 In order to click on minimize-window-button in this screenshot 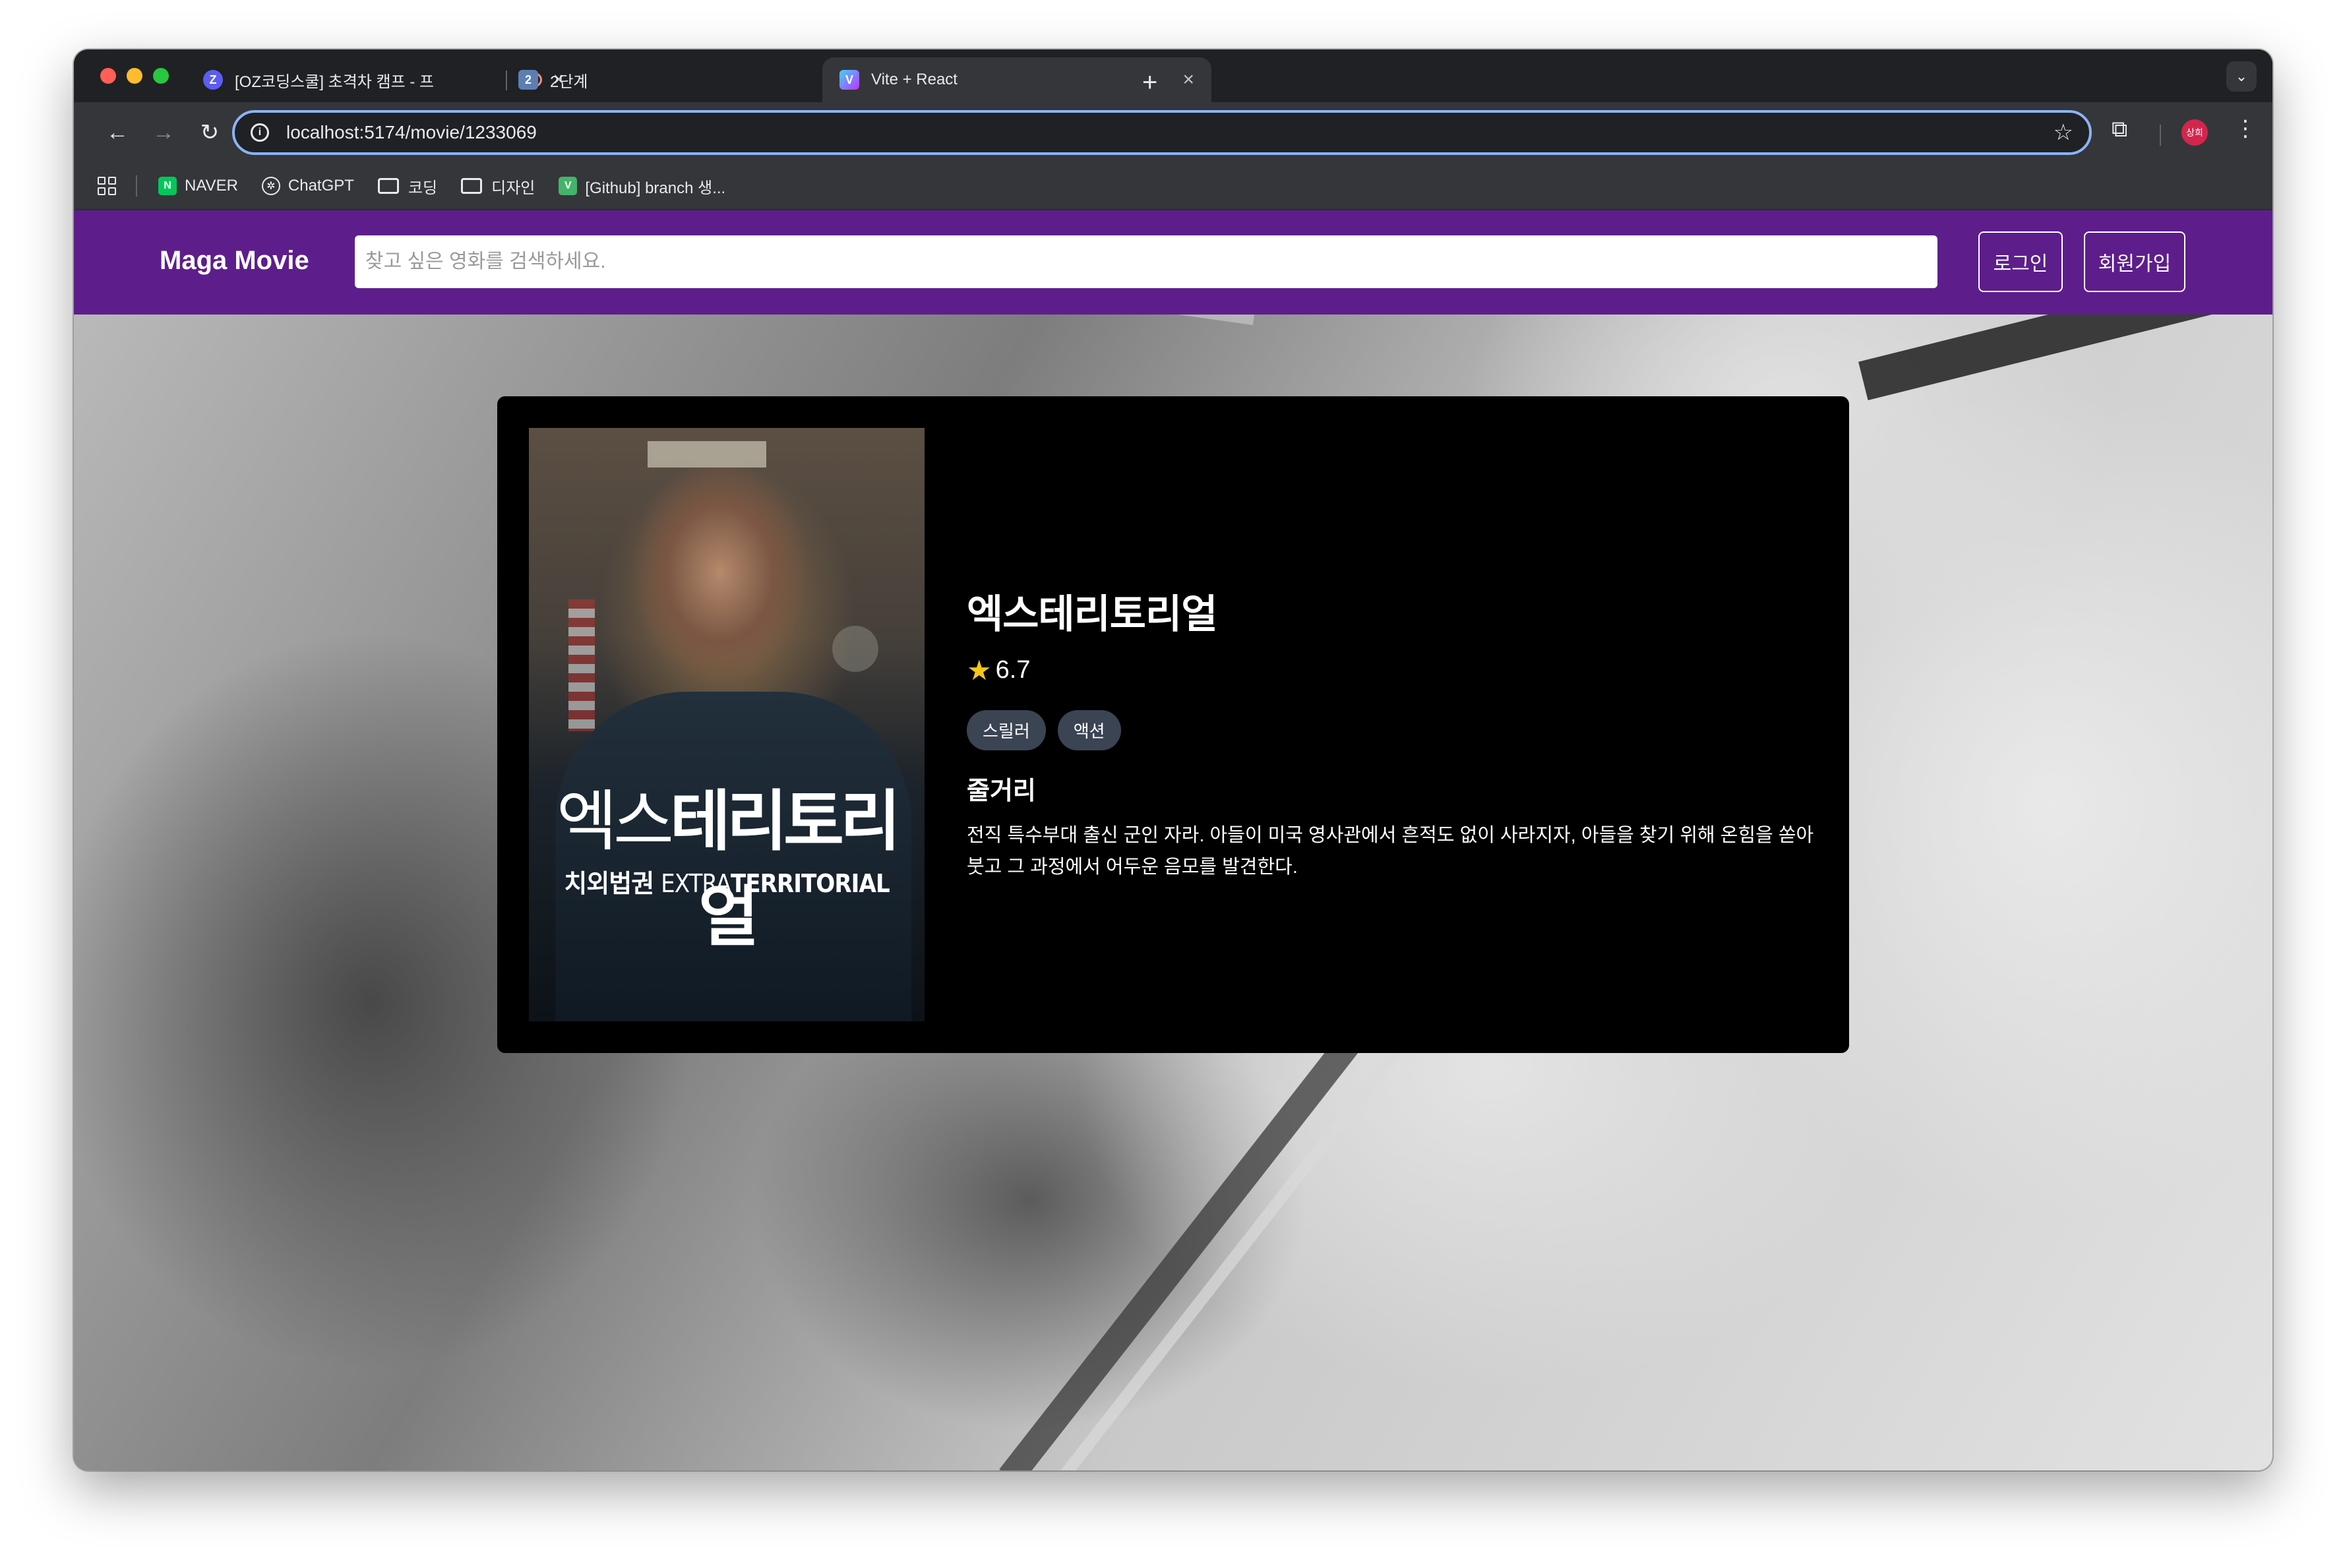, I will do `click(134, 76)`.